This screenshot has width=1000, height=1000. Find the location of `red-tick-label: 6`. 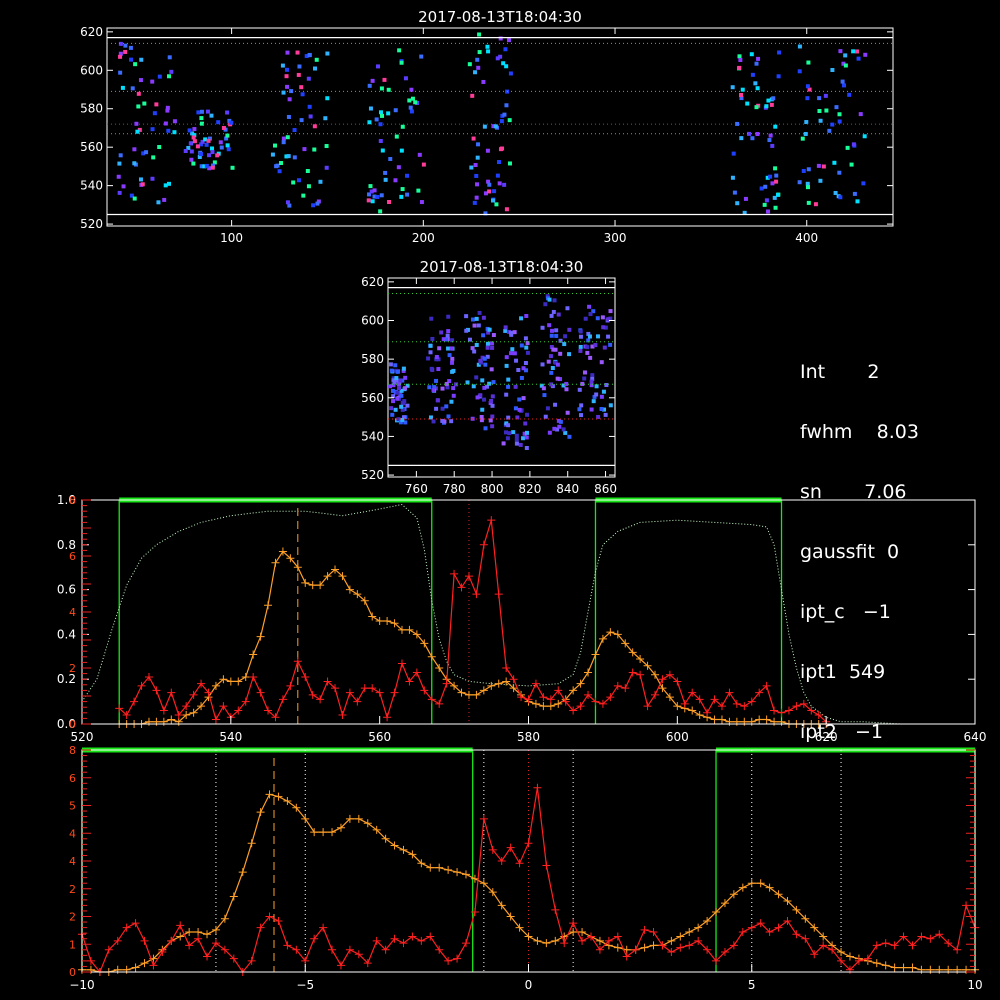

red-tick-label: 6 is located at coordinates (72, 778).